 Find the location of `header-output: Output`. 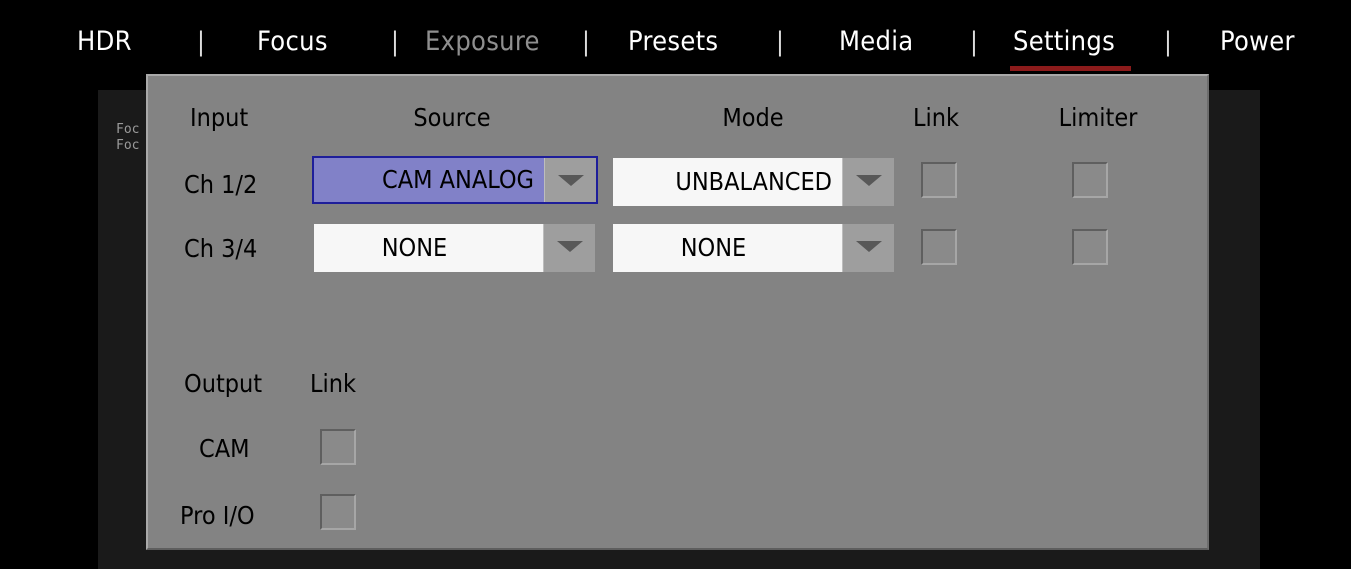

header-output: Output is located at coordinates (223, 383).